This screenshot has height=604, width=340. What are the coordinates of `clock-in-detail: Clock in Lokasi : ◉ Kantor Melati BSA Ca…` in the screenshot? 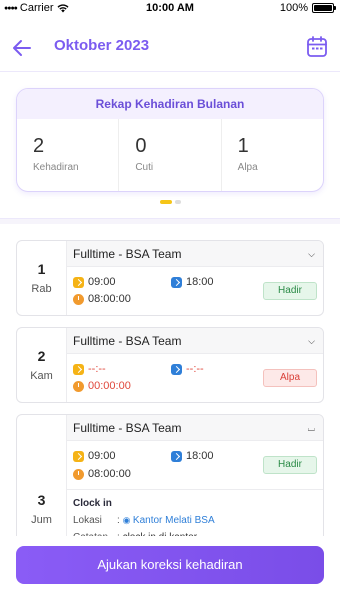 It's located at (195, 516).